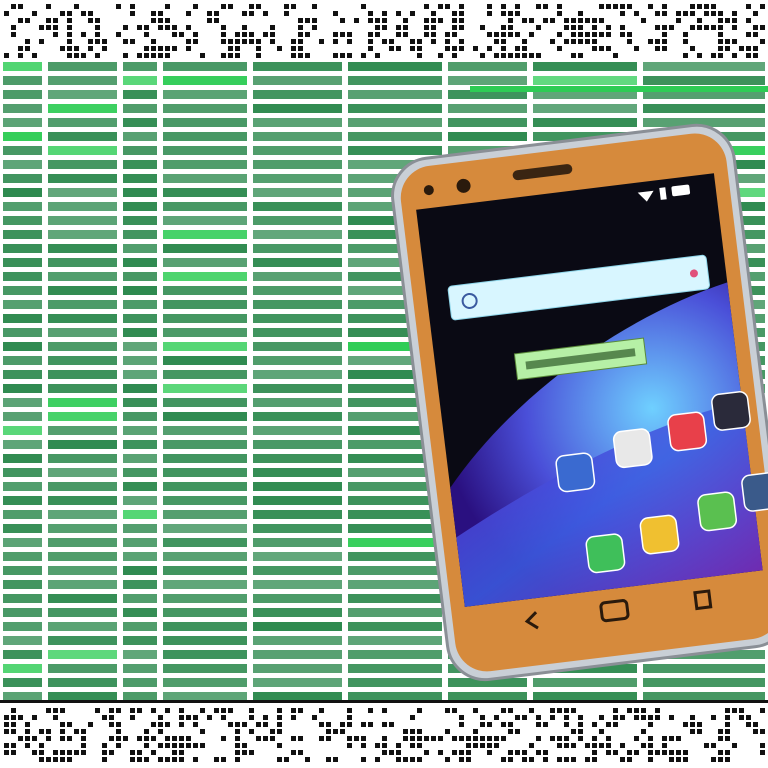 Image resolution: width=768 pixels, height=768 pixels. What do you see at coordinates (731, 411) in the screenshot?
I see `apps-grid-icon` at bounding box center [731, 411].